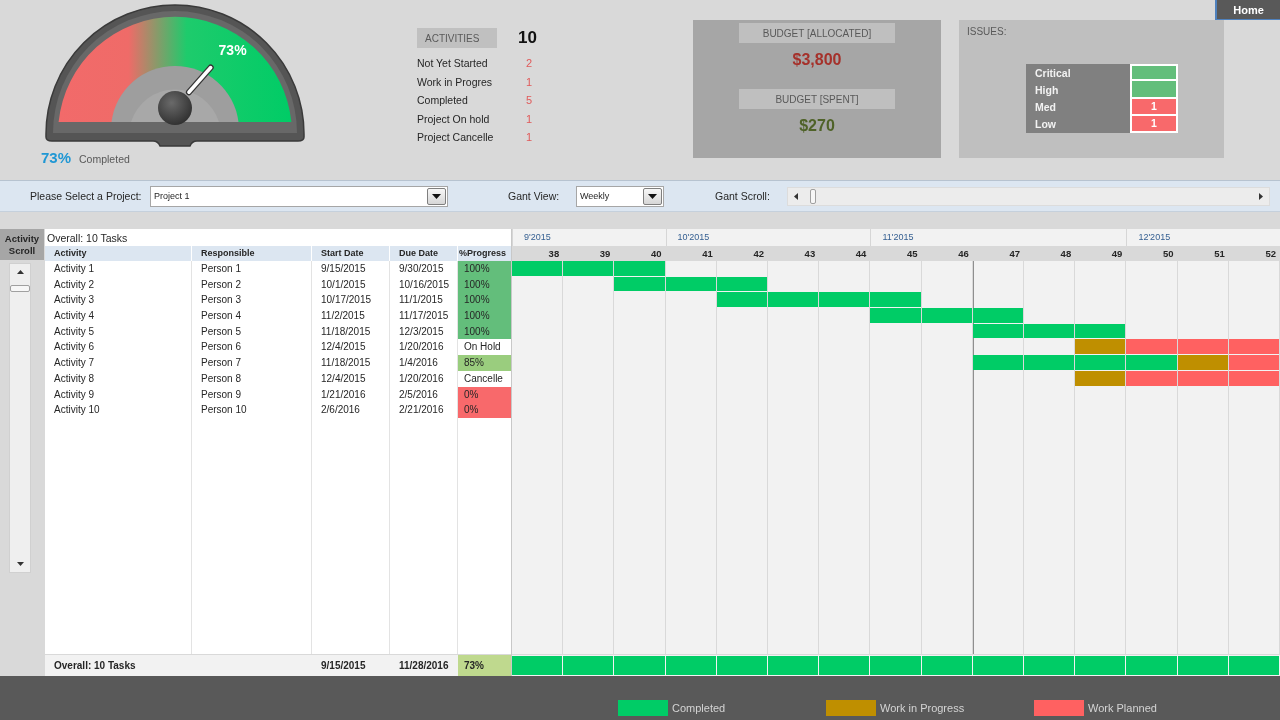  What do you see at coordinates (252, 269) in the screenshot?
I see `table-cell: Person 1` at bounding box center [252, 269].